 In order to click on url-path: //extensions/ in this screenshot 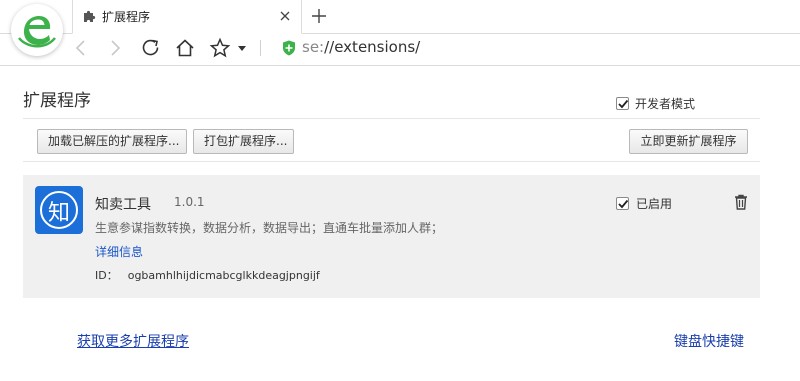, I will do `click(372, 47)`.